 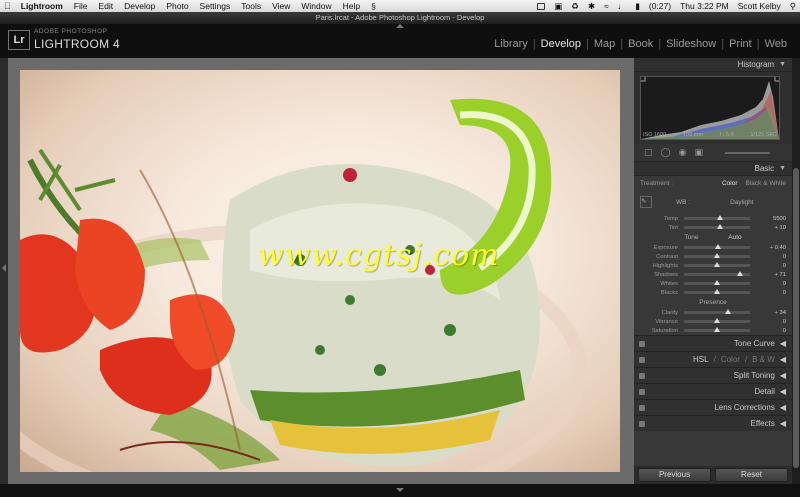 I want to click on basic-header: Basic ▼, so click(x=713, y=169).